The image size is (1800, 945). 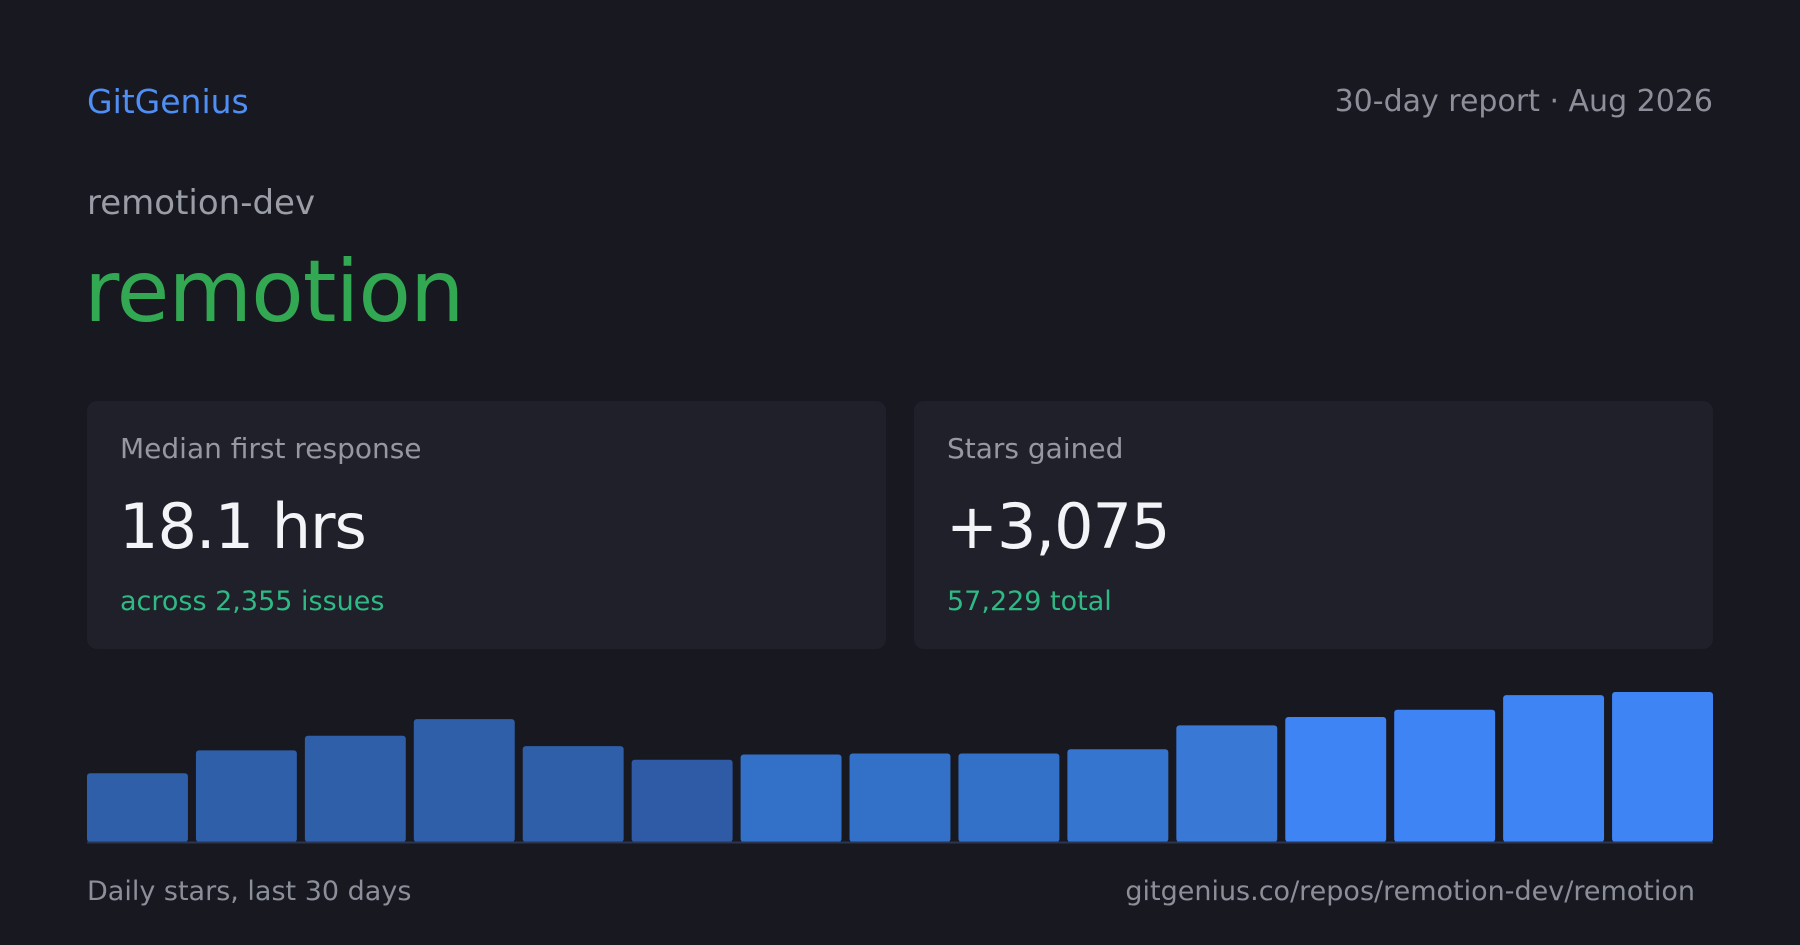 What do you see at coordinates (201, 203) in the screenshot?
I see `repo-owner: remotion-dev` at bounding box center [201, 203].